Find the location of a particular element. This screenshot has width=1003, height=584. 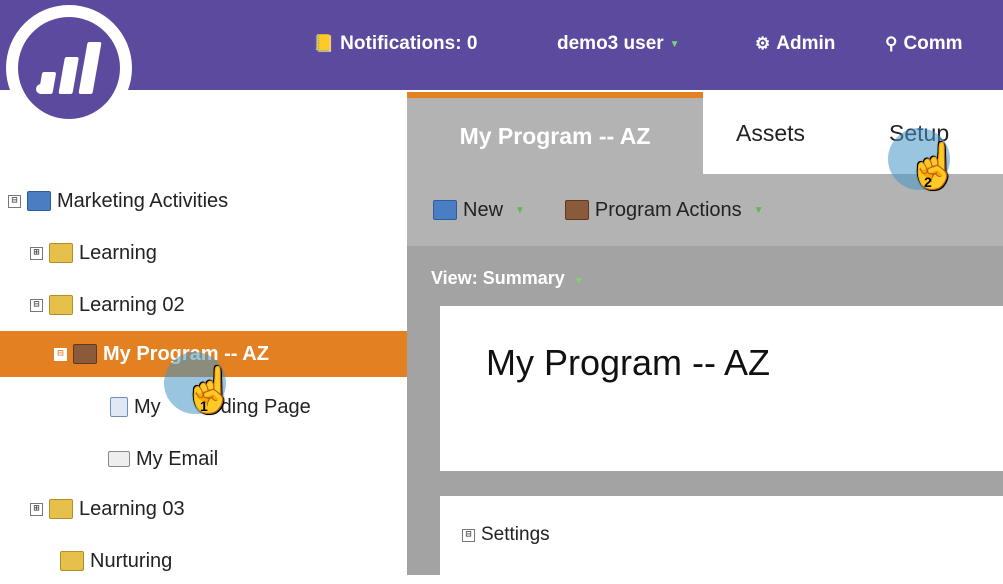

program-title: My Program -- AZ is located at coordinates (628, 362).